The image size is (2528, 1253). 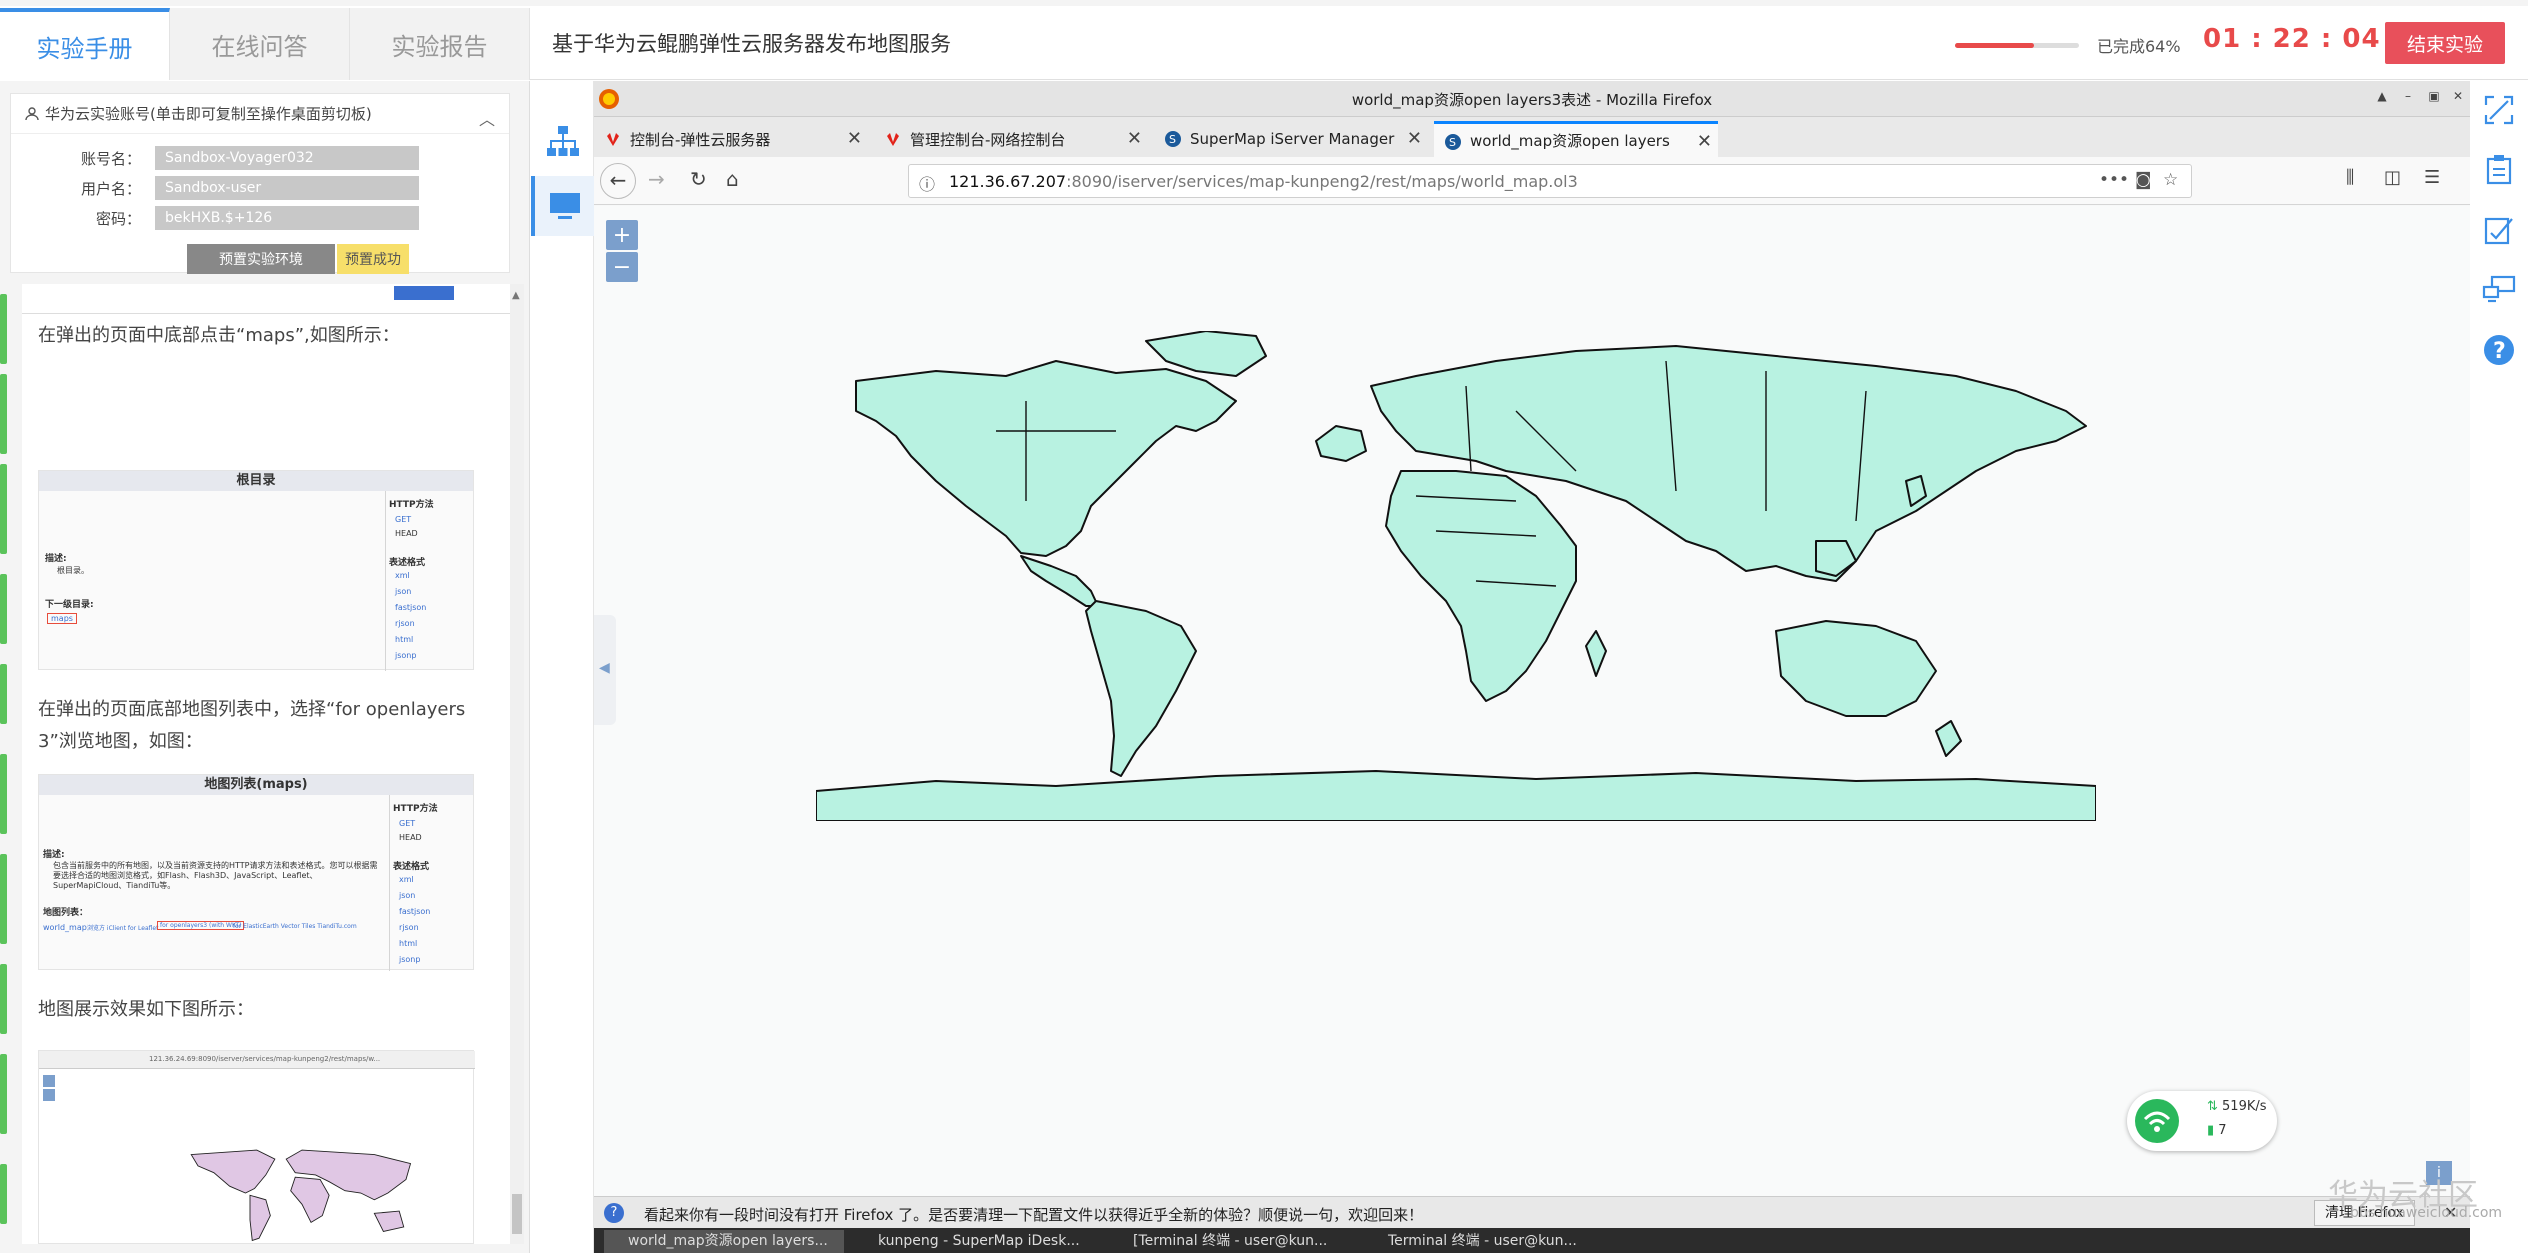 I want to click on help-circle-icon: ?, so click(x=2499, y=350).